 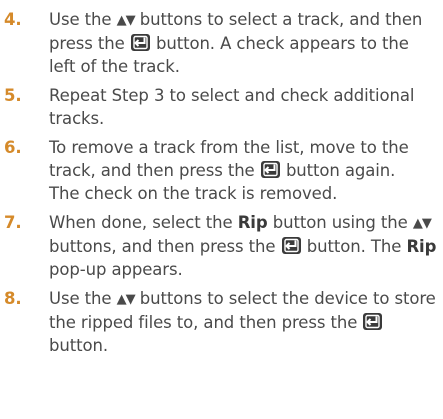 What do you see at coordinates (116, 269) in the screenshot?
I see `step-text-part: pop-up appears.` at bounding box center [116, 269].